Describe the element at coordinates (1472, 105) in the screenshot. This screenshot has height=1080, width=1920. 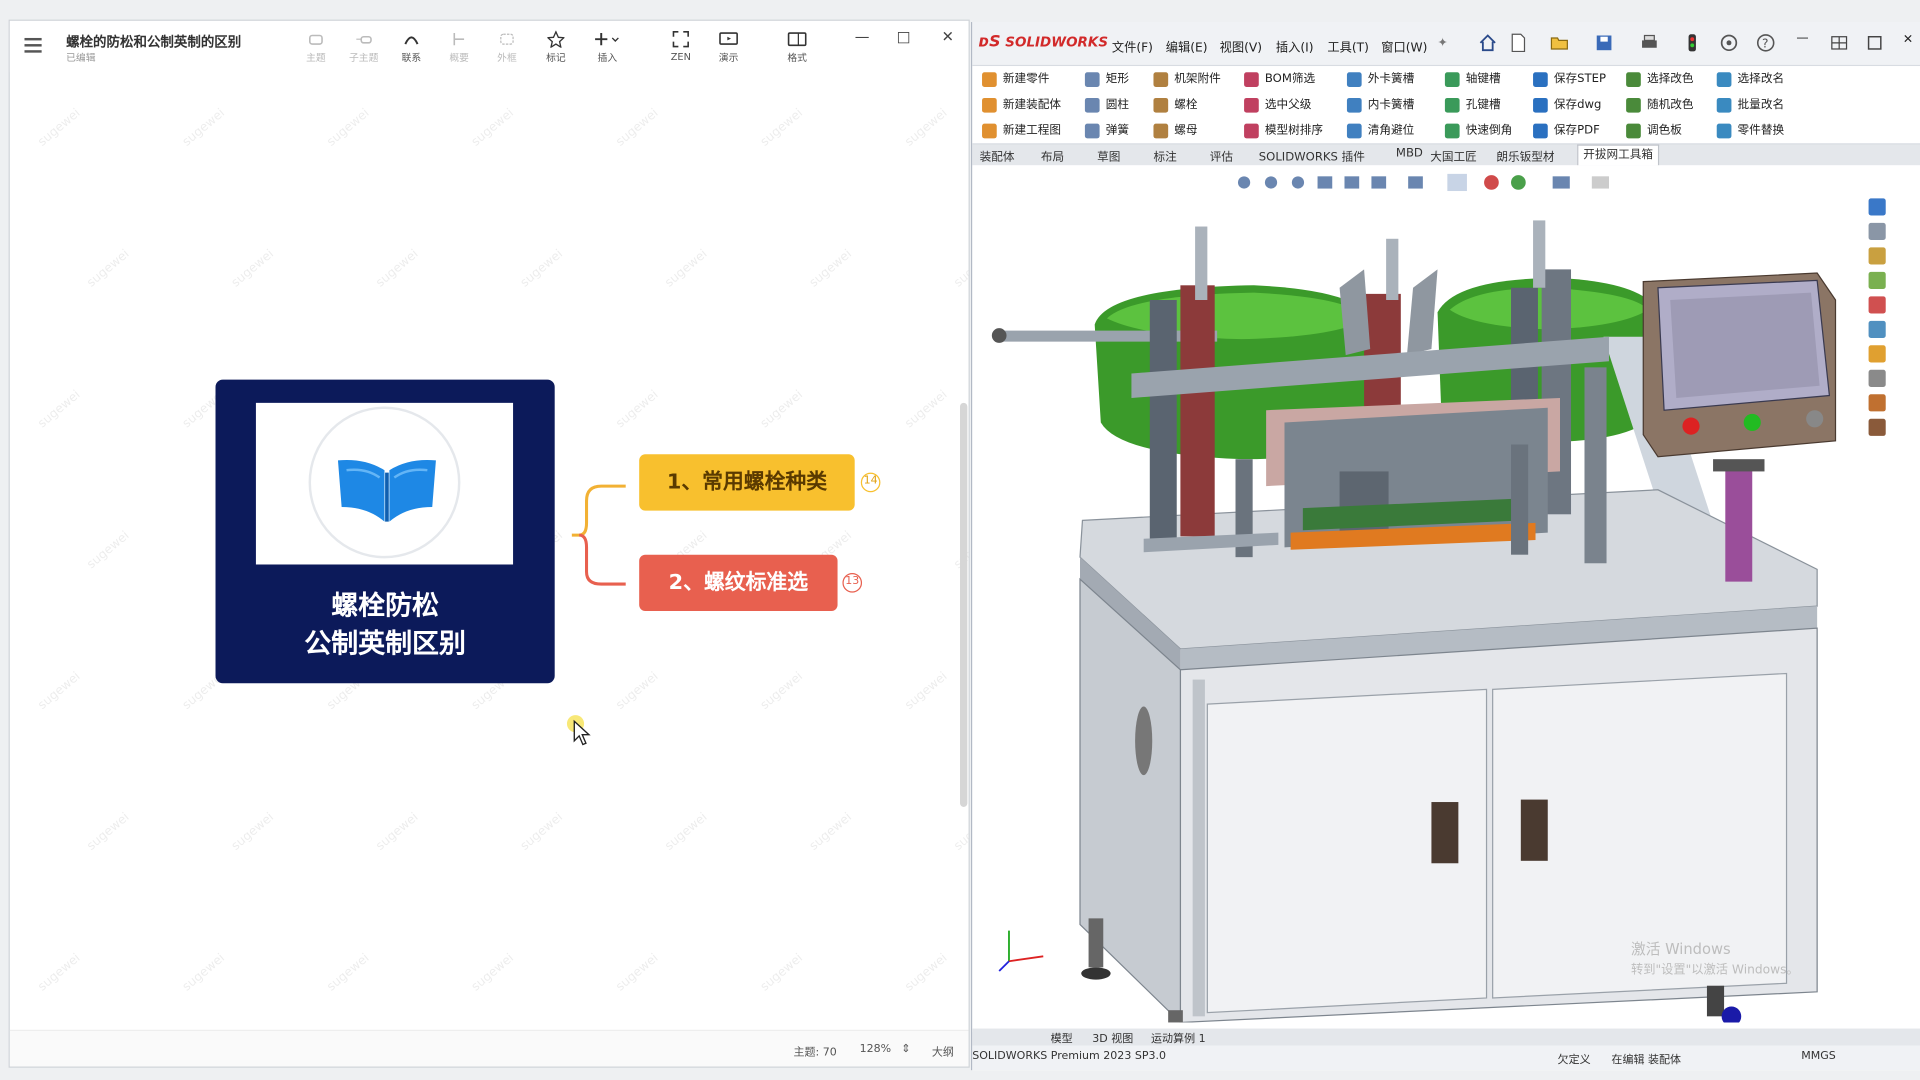
I see `ribbon-button-5-1: 孔键槽` at that location.